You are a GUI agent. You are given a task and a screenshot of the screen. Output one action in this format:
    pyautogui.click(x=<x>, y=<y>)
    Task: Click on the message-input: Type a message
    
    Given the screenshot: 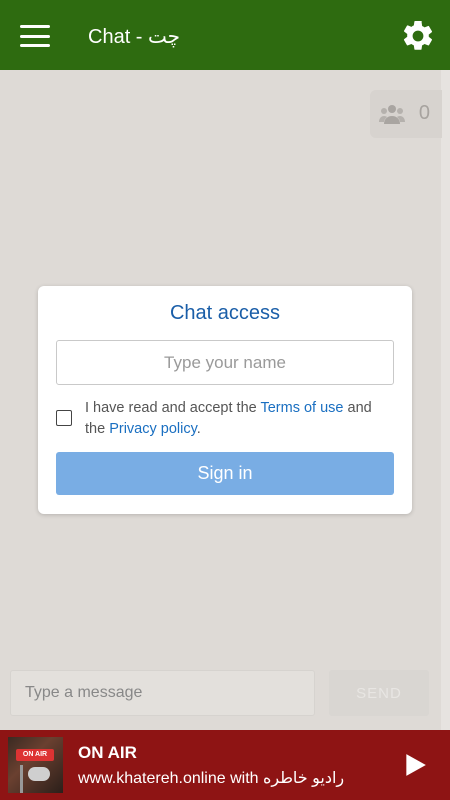 What is the action you would take?
    pyautogui.click(x=162, y=693)
    